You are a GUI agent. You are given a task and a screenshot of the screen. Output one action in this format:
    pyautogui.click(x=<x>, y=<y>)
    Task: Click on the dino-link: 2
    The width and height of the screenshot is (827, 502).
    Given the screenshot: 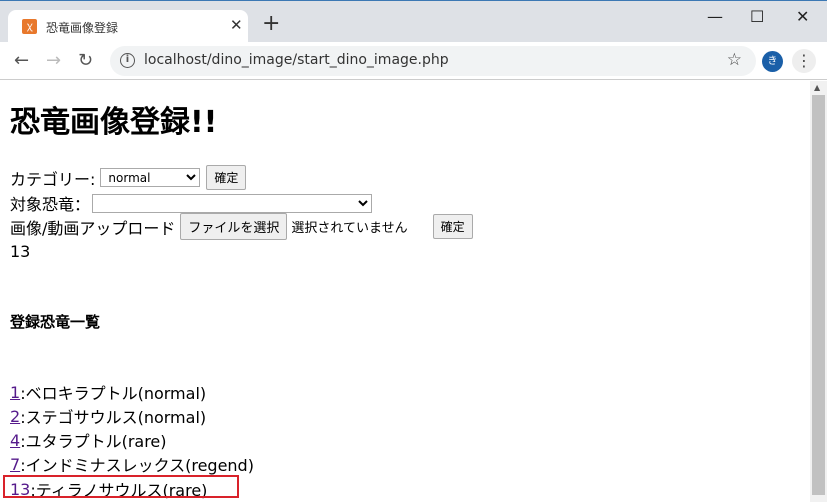 What is the action you would take?
    pyautogui.click(x=15, y=416)
    